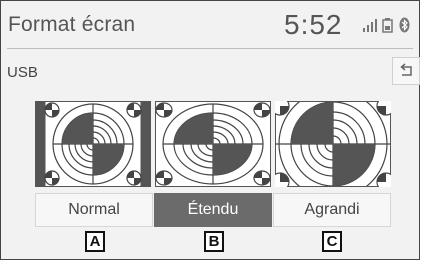 This screenshot has height=262, width=422. I want to click on etendu-button-label: Étendu, so click(213, 209).